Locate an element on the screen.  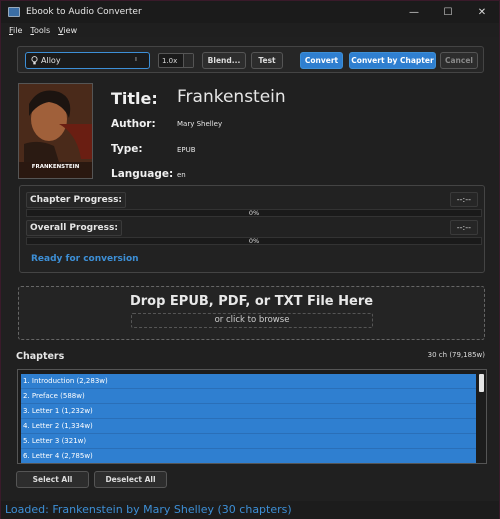
chapter-list-scrollbar is located at coordinates (481, 383).